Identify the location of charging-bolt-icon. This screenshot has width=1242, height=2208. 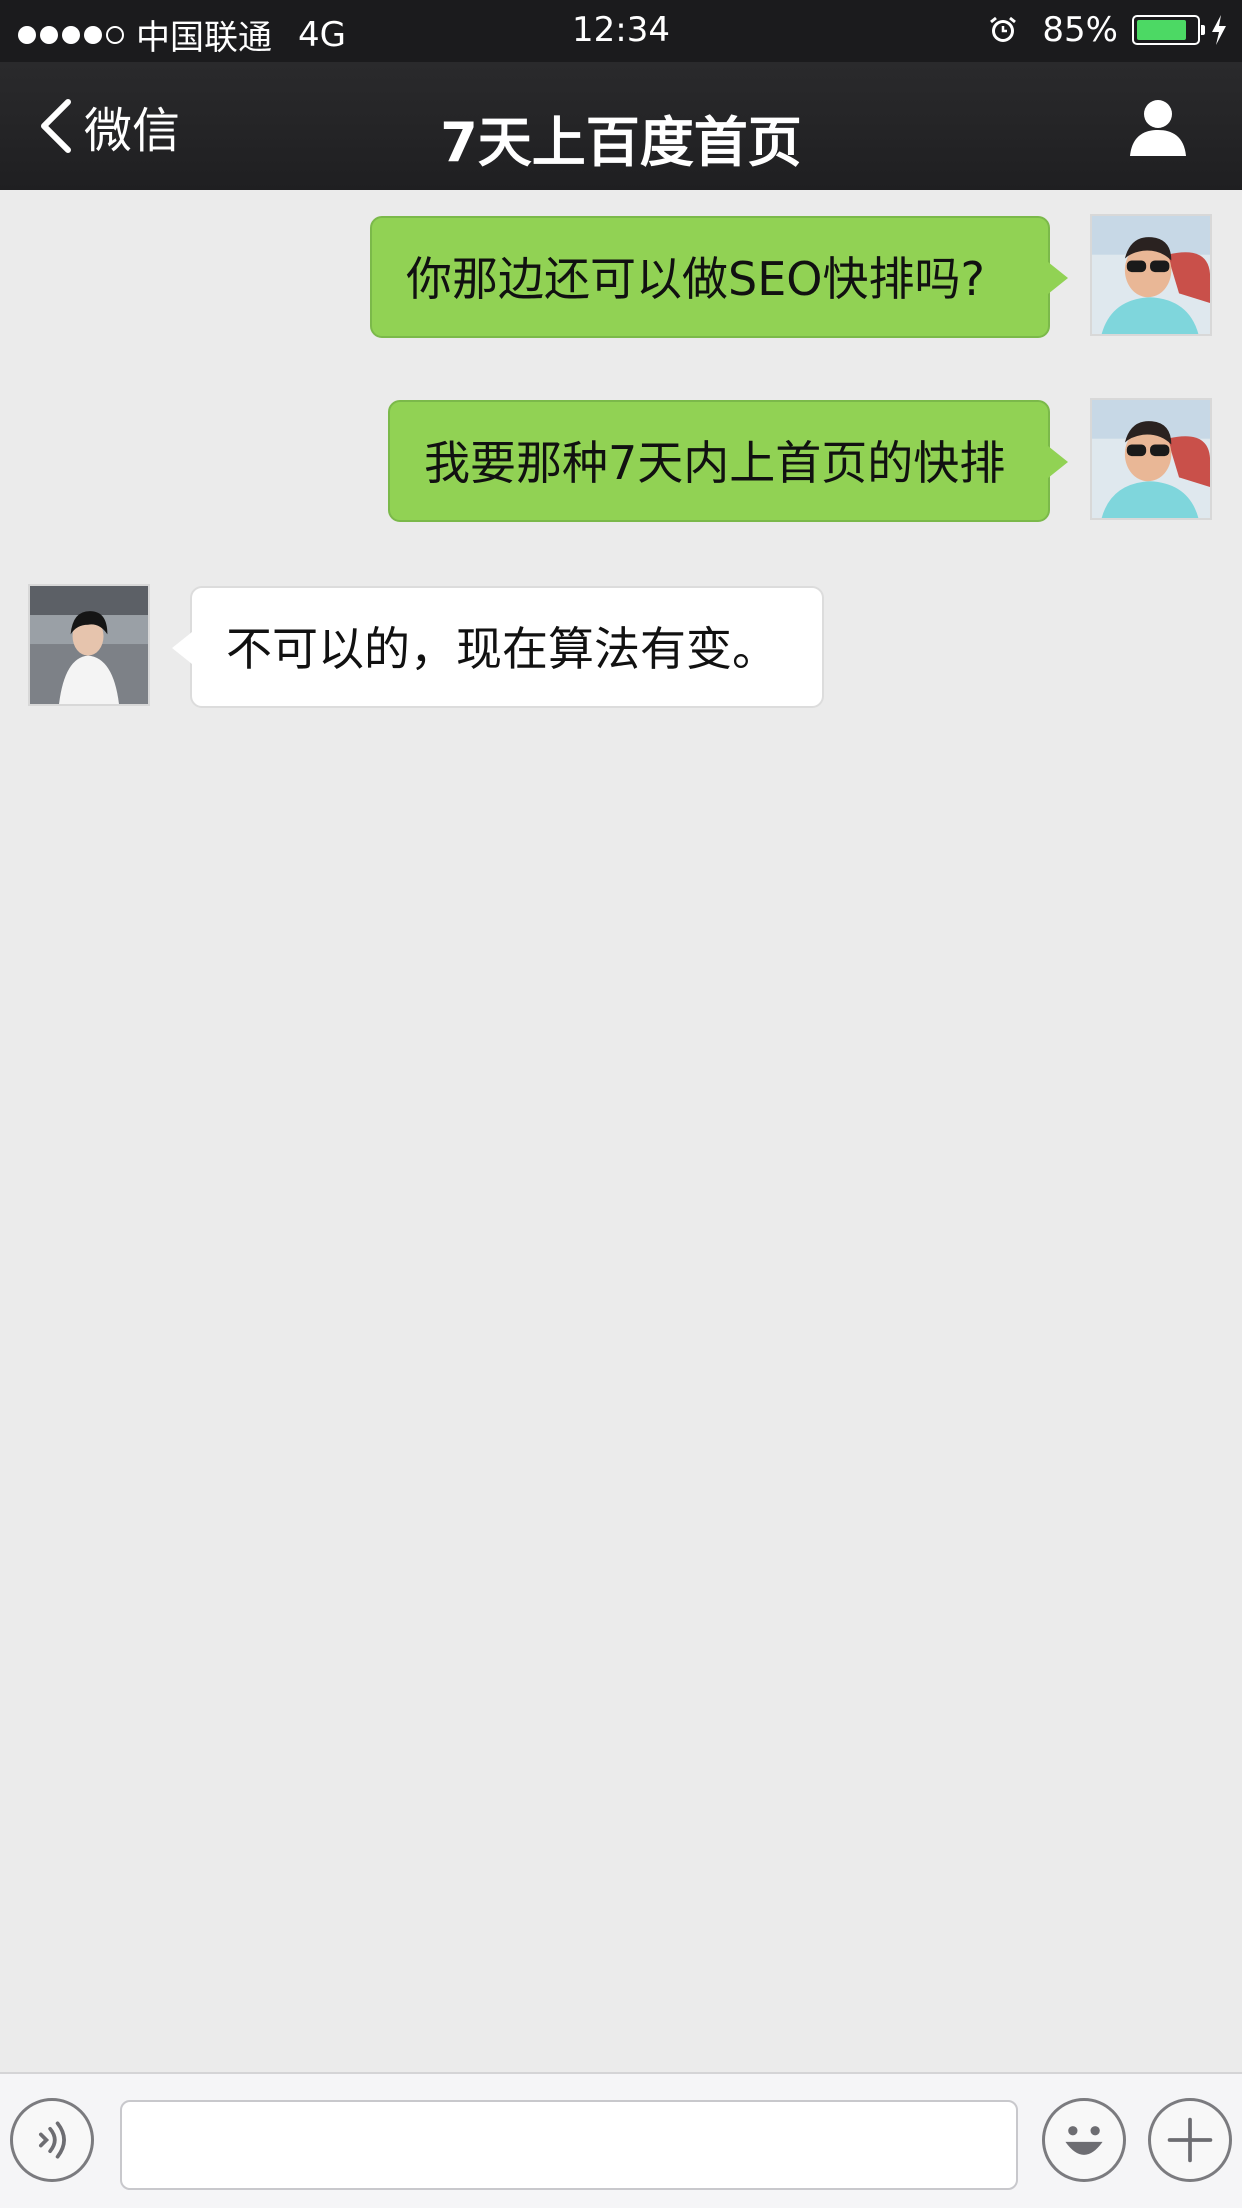
(1219, 30).